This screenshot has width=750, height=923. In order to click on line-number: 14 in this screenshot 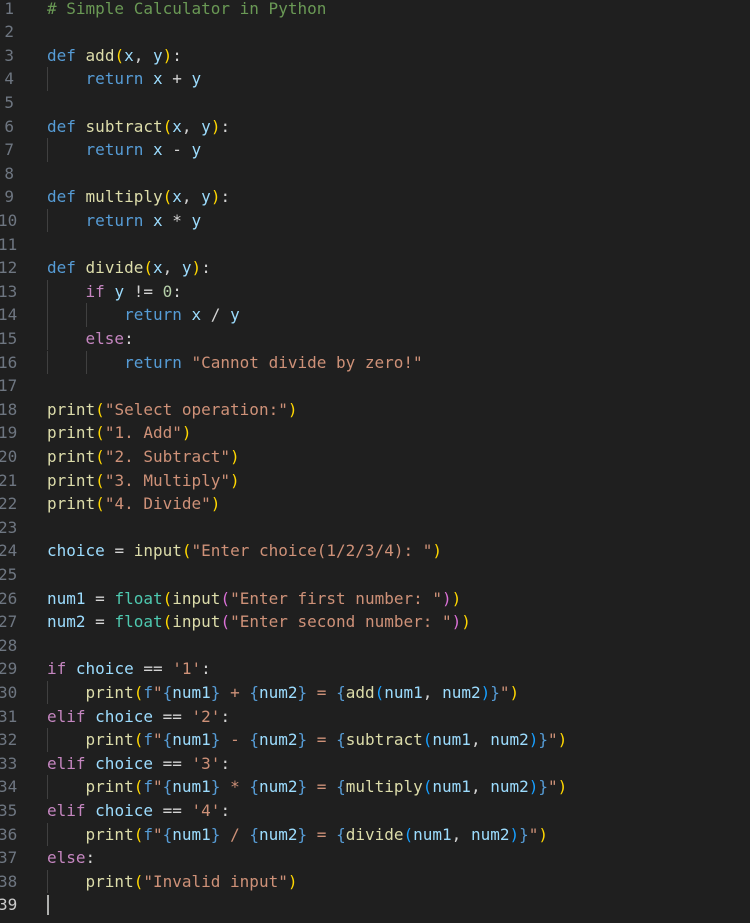, I will do `click(9, 315)`.